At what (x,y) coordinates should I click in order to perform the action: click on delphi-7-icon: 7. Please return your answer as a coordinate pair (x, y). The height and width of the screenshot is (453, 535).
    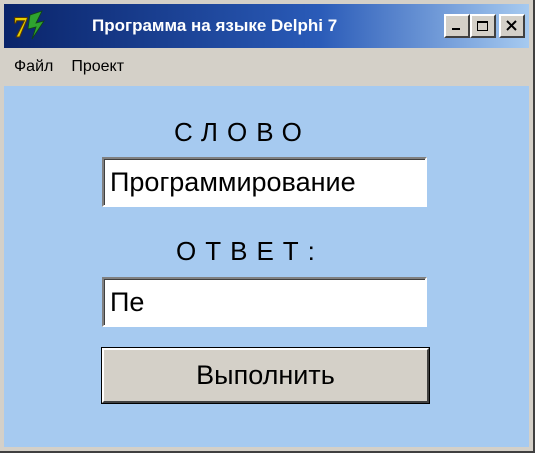
    Looking at the image, I should click on (29, 26).